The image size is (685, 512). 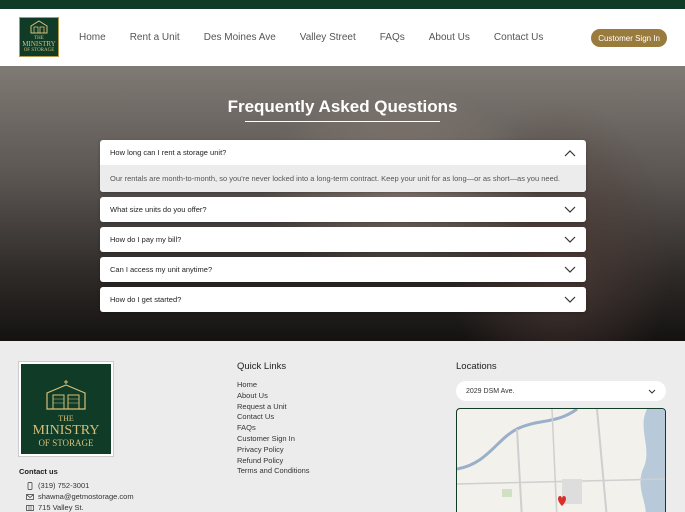 I want to click on locations-title: Locations, so click(x=476, y=366).